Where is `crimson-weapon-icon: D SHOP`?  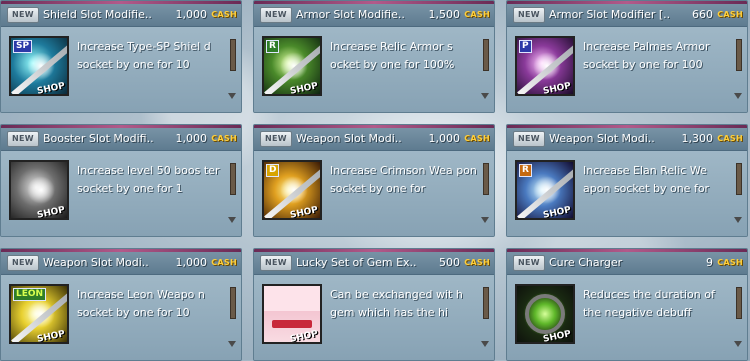 crimson-weapon-icon: D SHOP is located at coordinates (292, 190).